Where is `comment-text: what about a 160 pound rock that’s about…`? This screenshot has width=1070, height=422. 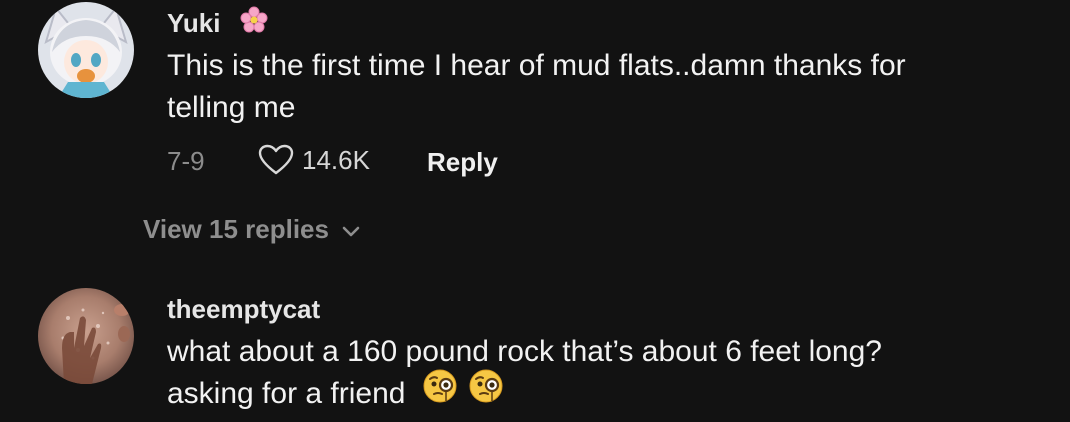
comment-text: what about a 160 pound rock that’s about… is located at coordinates (524, 373).